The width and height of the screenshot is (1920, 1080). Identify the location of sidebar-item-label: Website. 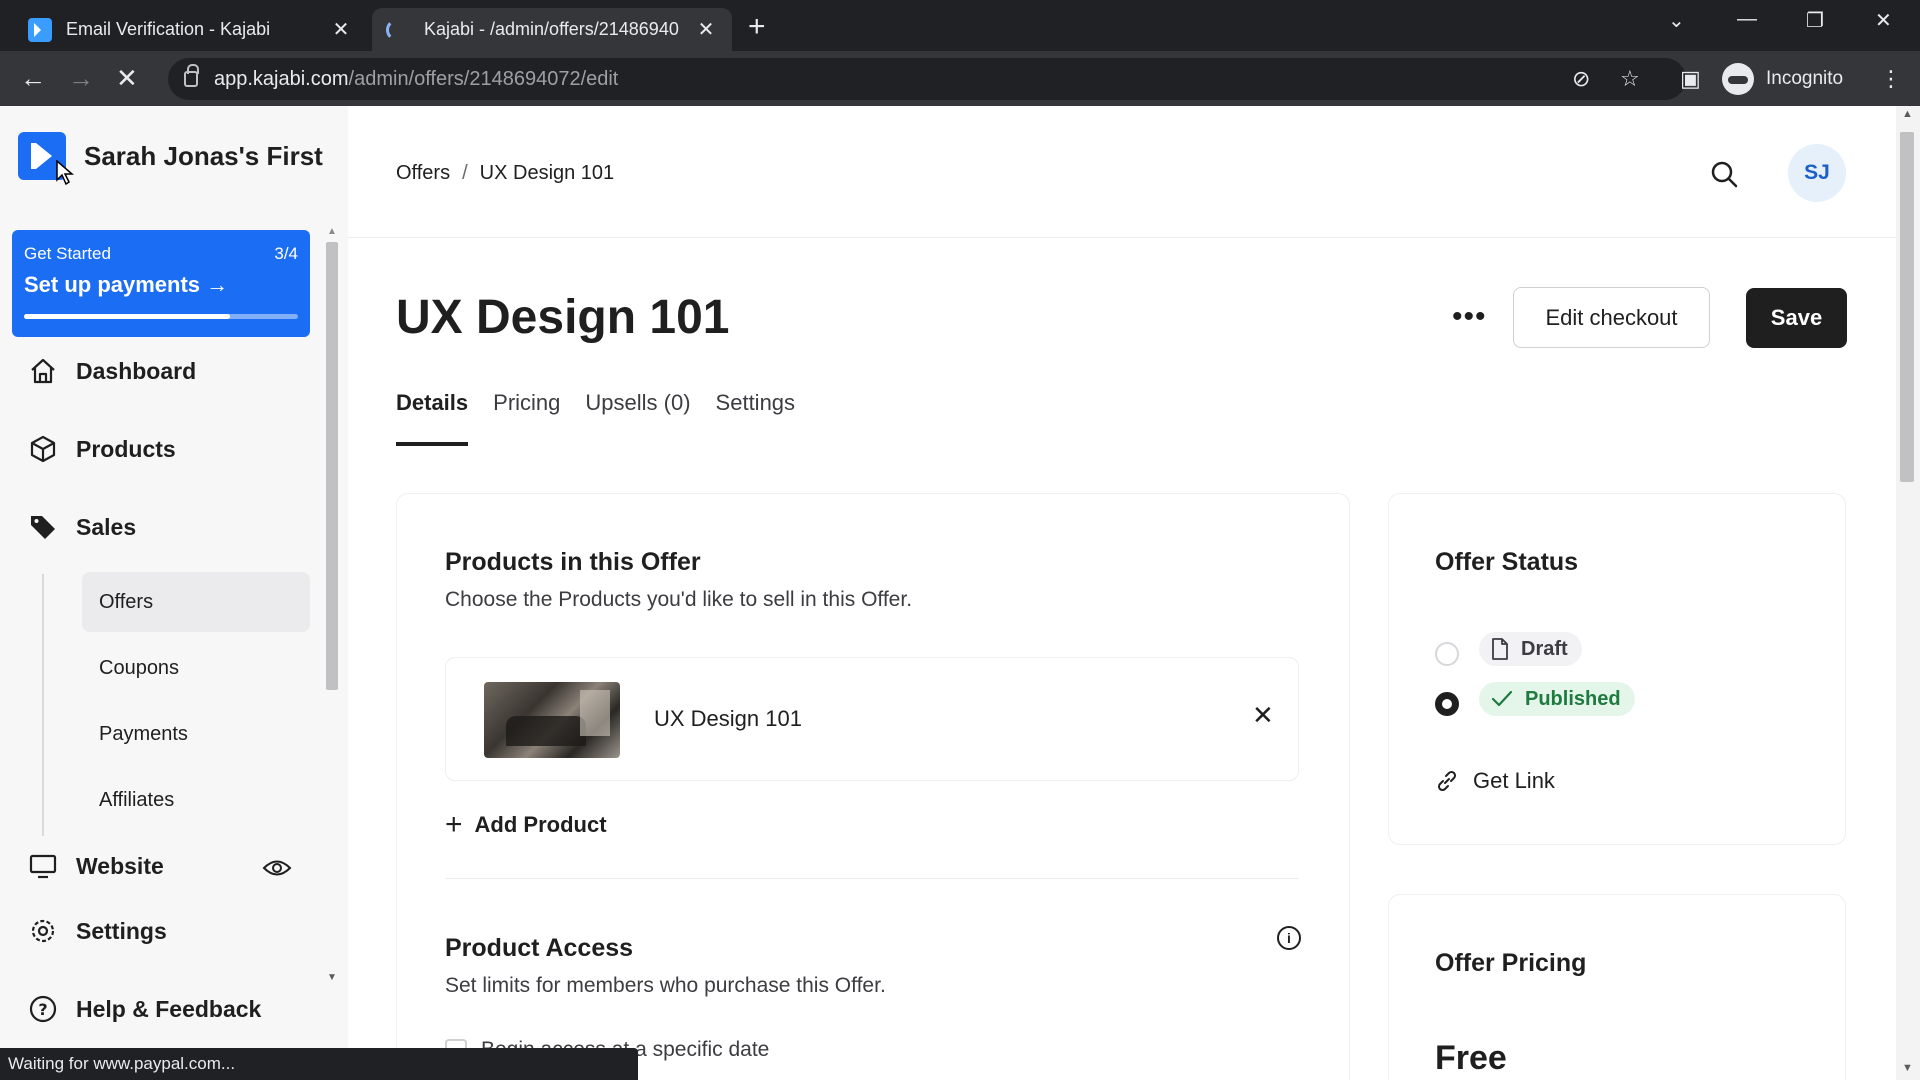
(120, 865).